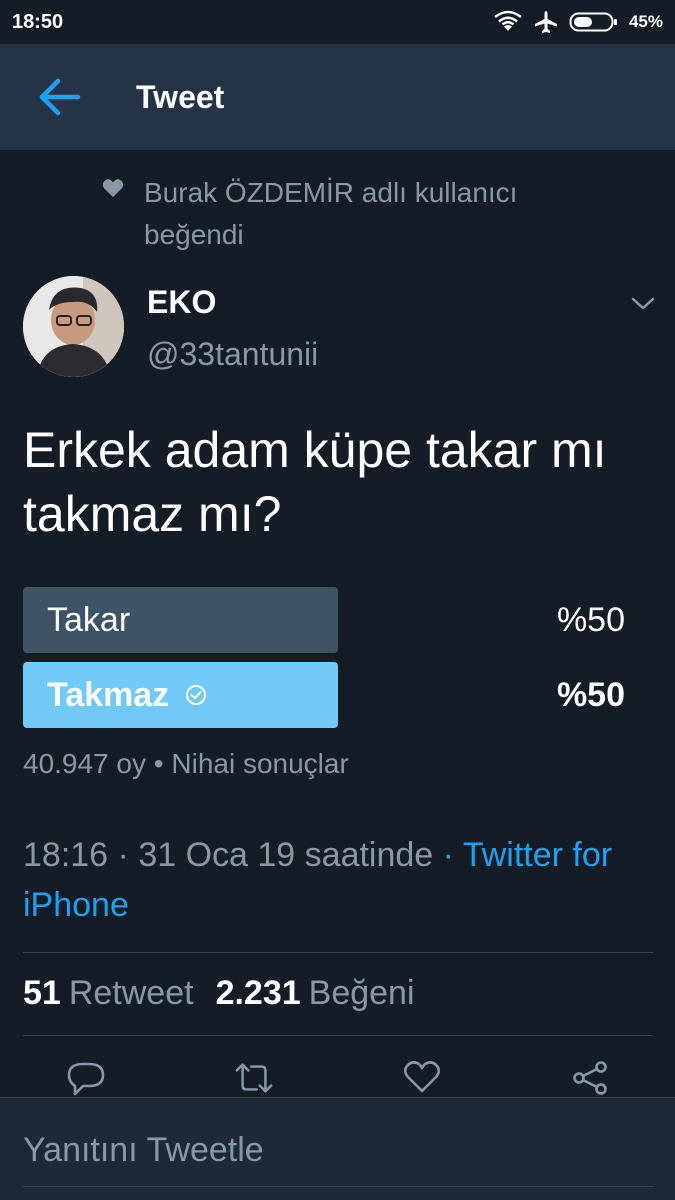  I want to click on likes-label: Beğeni, so click(361, 993).